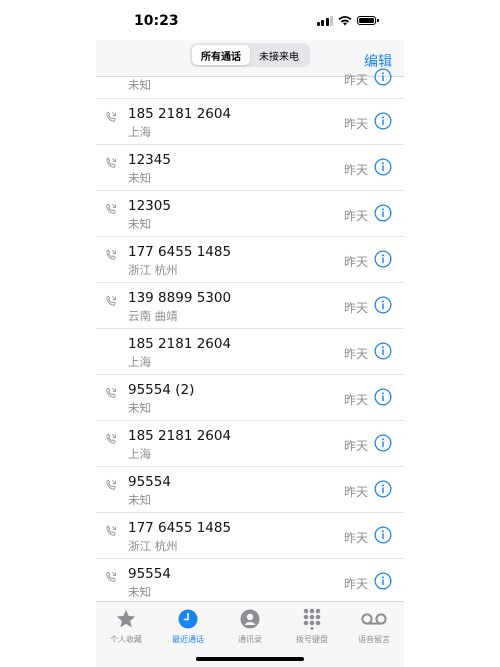  I want to click on tab-label: 拨号键盘, so click(312, 639).